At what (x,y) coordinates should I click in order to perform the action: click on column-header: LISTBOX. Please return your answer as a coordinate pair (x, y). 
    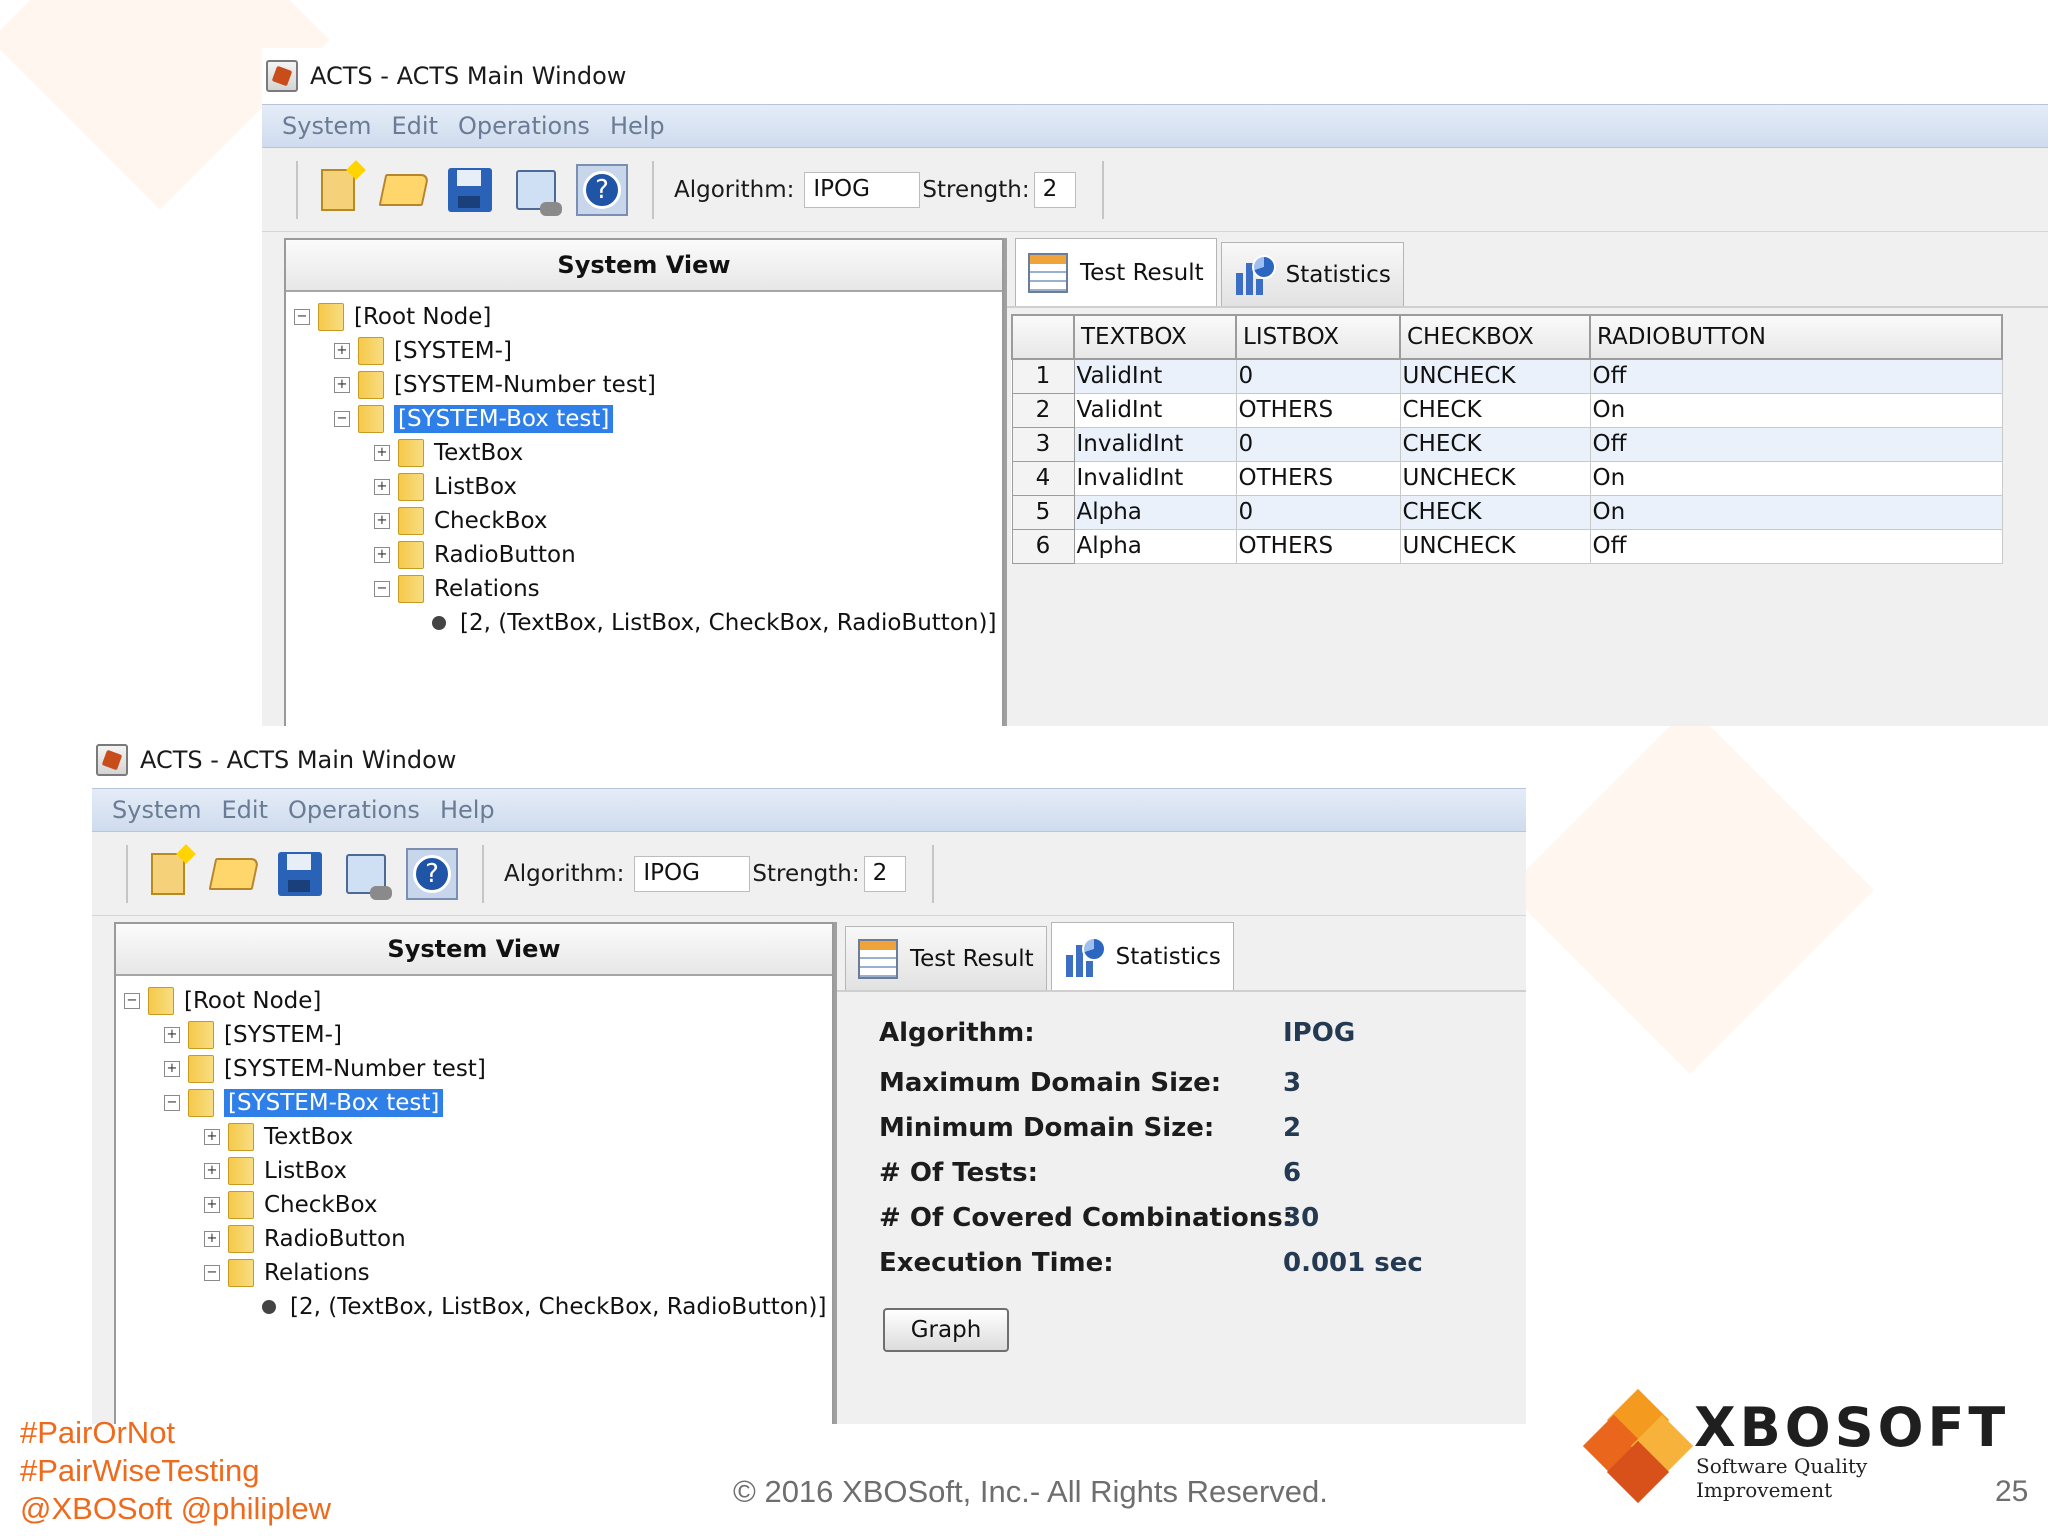
    Looking at the image, I should click on (1318, 337).